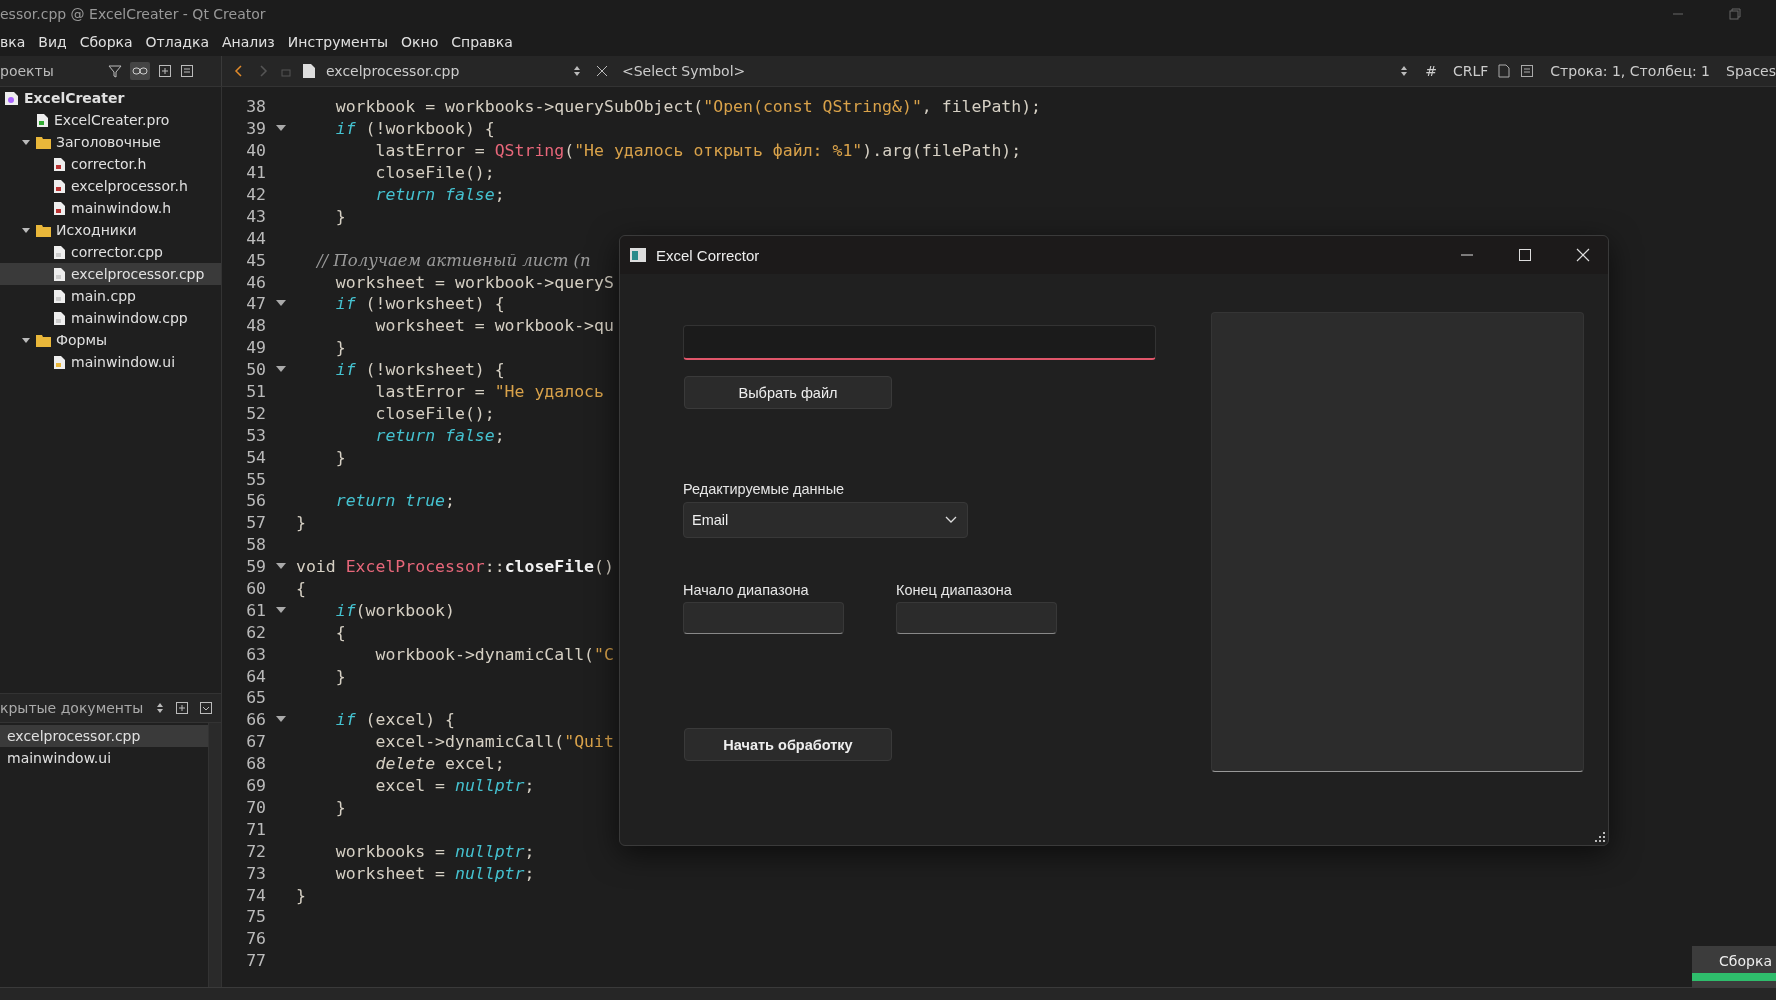 This screenshot has width=1776, height=1000. I want to click on code-line: {, so click(340, 632).